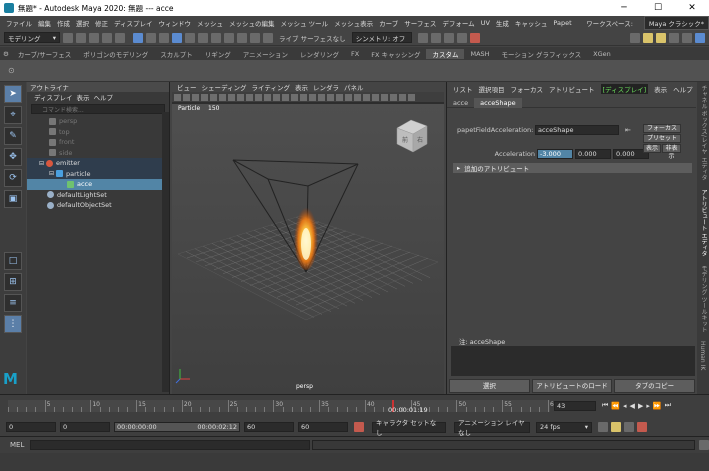  What do you see at coordinates (624, 8) in the screenshot?
I see `minimize-button: ─` at bounding box center [624, 8].